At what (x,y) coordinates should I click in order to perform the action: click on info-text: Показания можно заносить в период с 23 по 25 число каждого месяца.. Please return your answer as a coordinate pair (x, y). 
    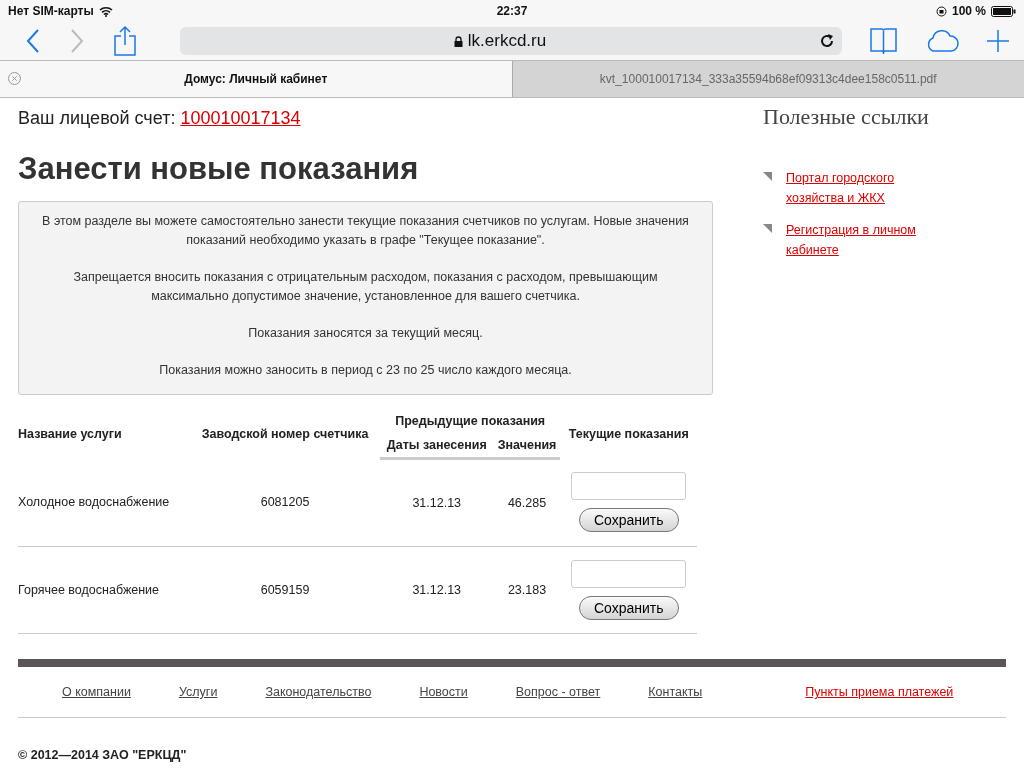
    Looking at the image, I should click on (365, 370).